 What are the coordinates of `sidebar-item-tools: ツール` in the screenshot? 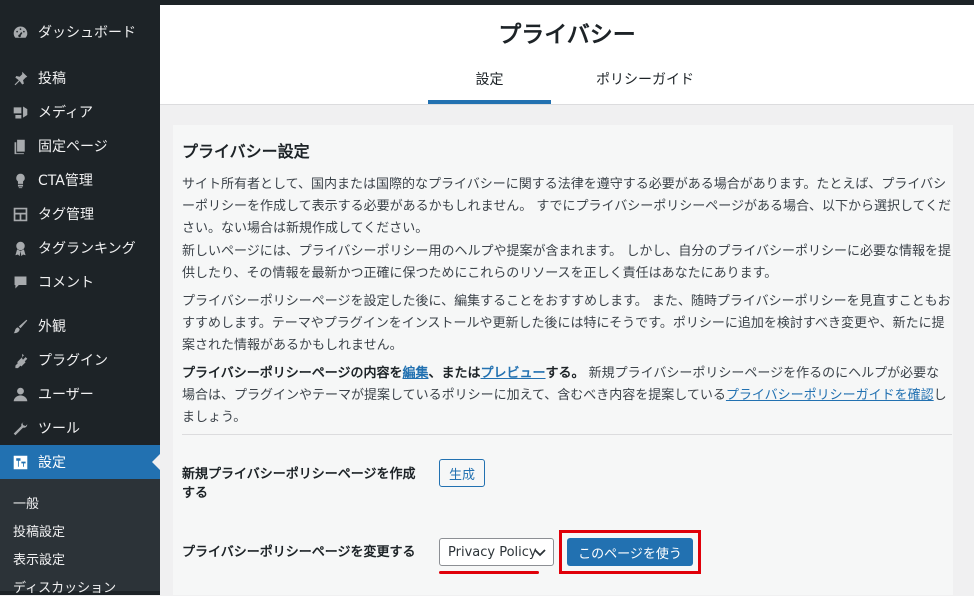 It's located at (80, 428).